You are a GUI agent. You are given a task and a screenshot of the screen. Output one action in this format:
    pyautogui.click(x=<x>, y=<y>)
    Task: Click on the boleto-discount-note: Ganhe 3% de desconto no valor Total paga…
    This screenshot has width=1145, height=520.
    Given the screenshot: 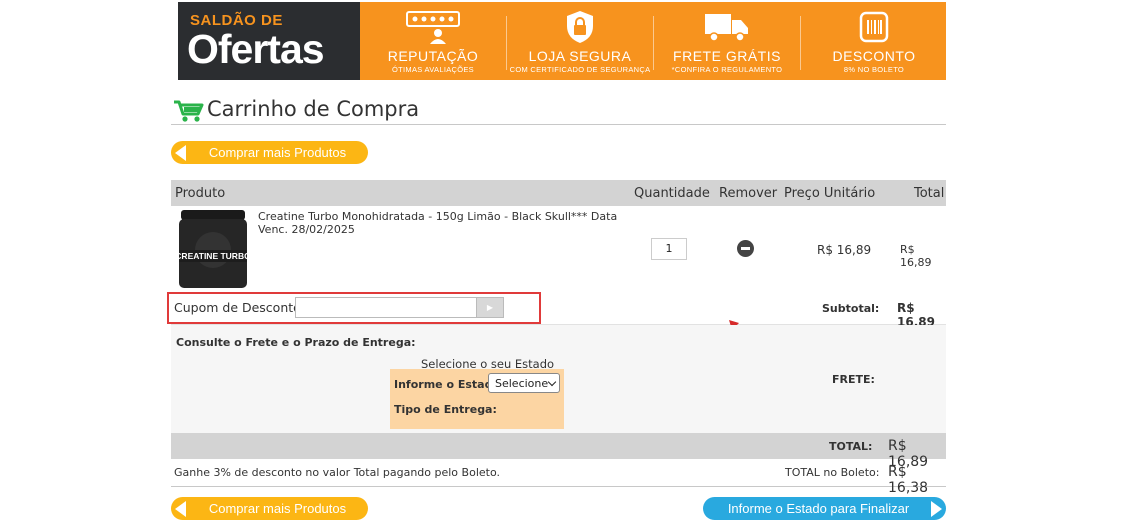 What is the action you would take?
    pyautogui.click(x=337, y=472)
    